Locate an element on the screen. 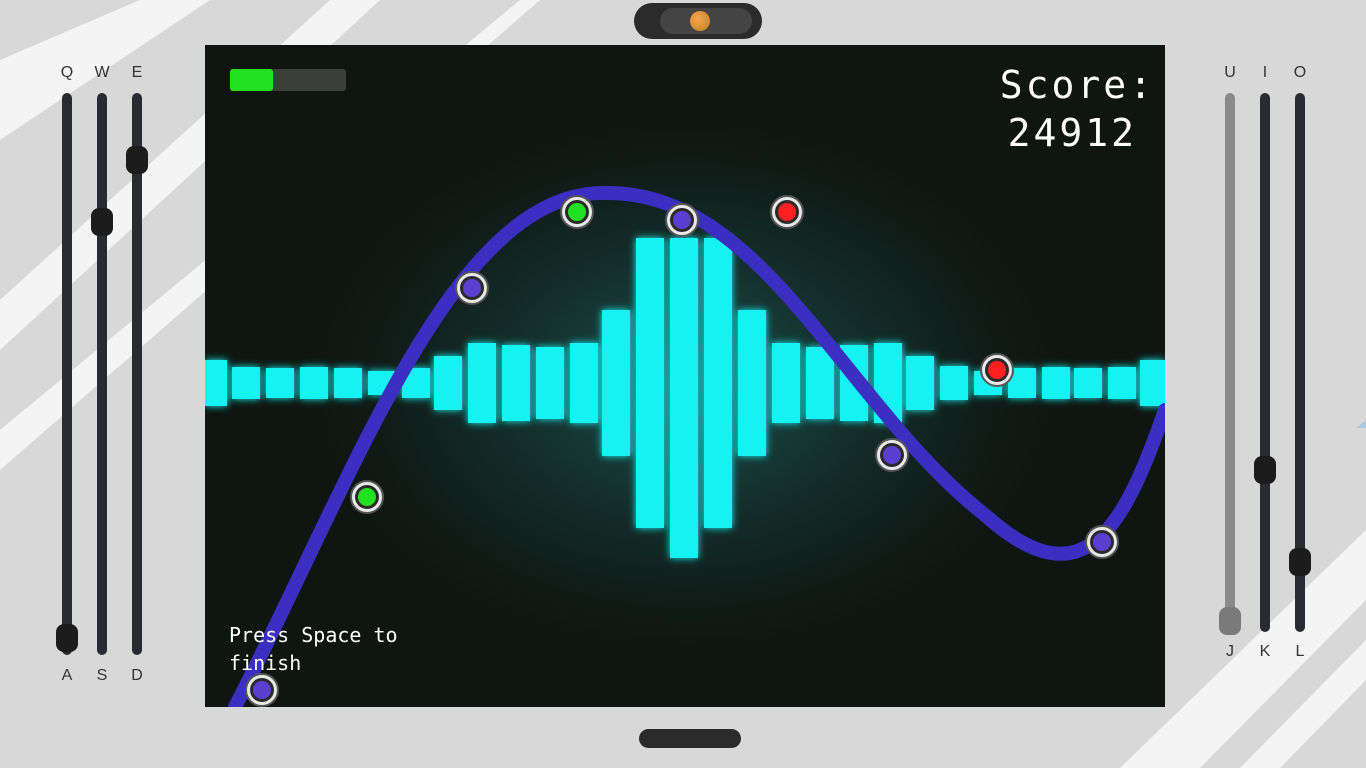 Image resolution: width=1366 pixels, height=768 pixels. slider-key-u: U is located at coordinates (1230, 72).